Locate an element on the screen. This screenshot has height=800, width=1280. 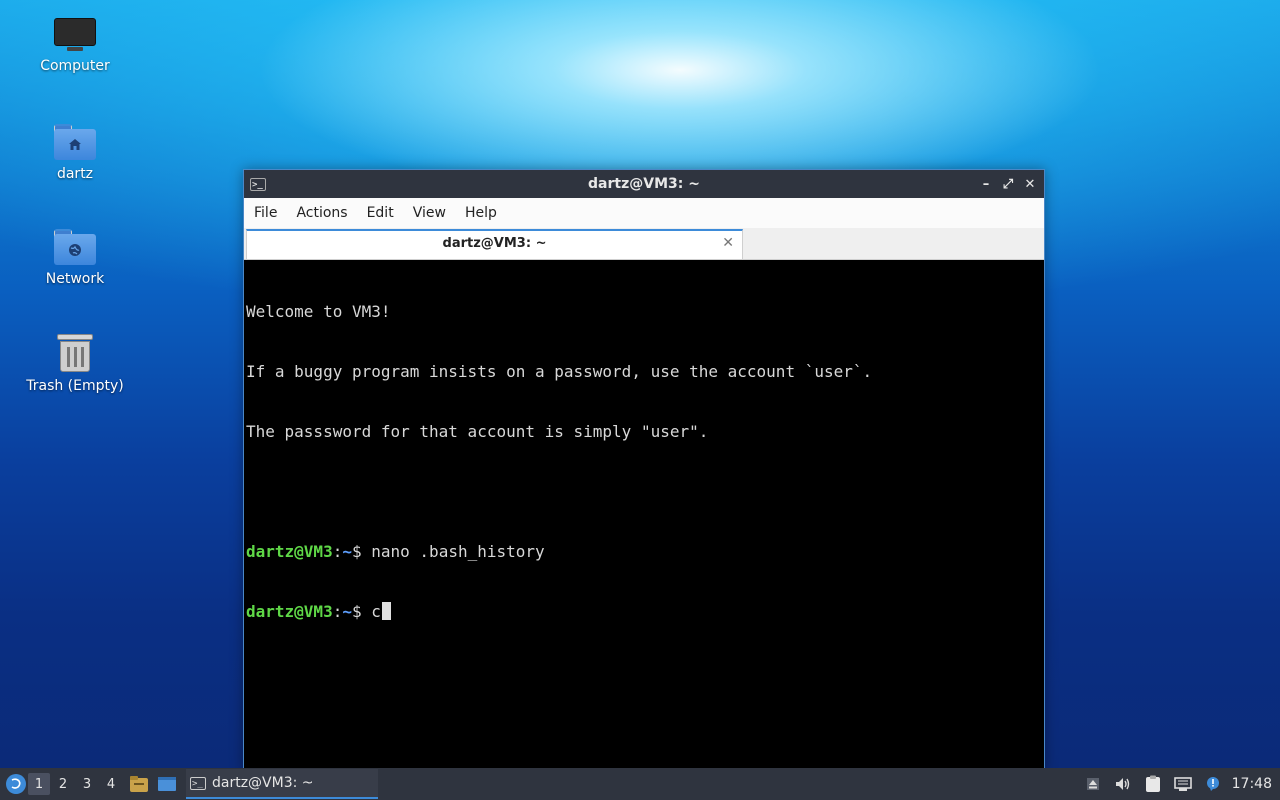
clipboard-icon is located at coordinates (1153, 784).